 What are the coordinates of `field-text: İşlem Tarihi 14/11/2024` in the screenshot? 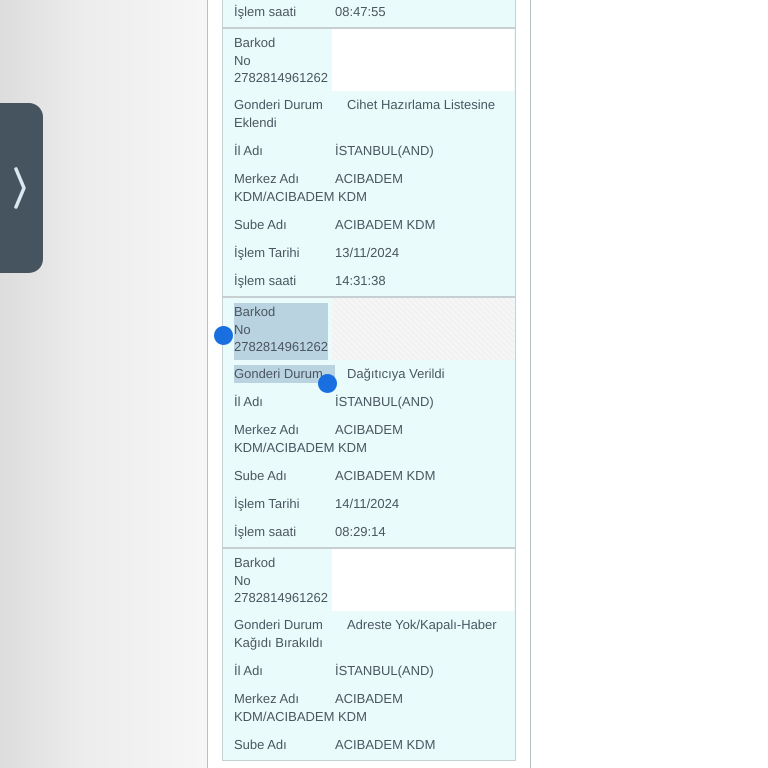 It's located at (317, 504).